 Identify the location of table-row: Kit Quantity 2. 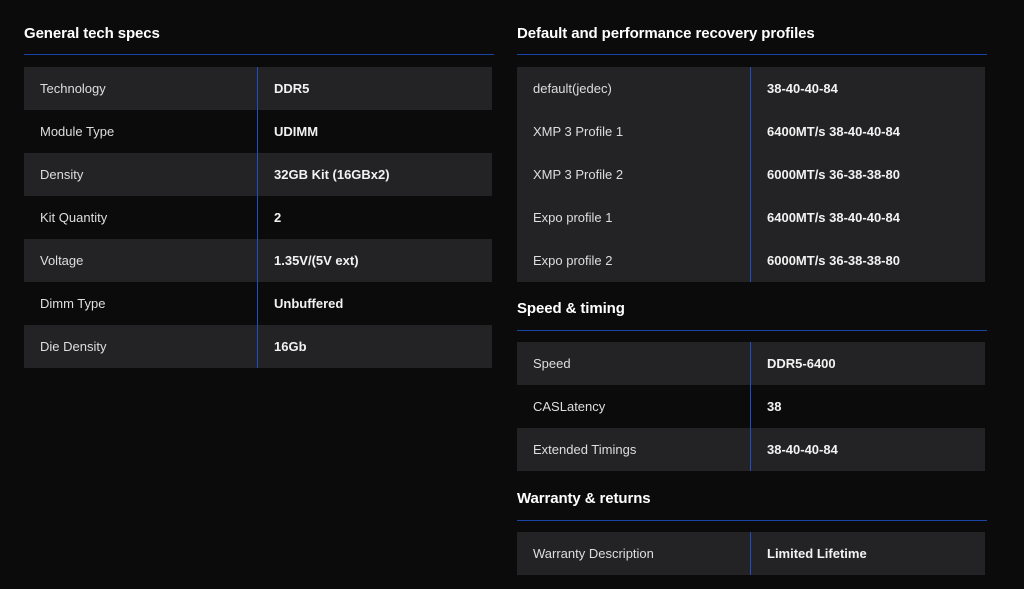
(258, 217).